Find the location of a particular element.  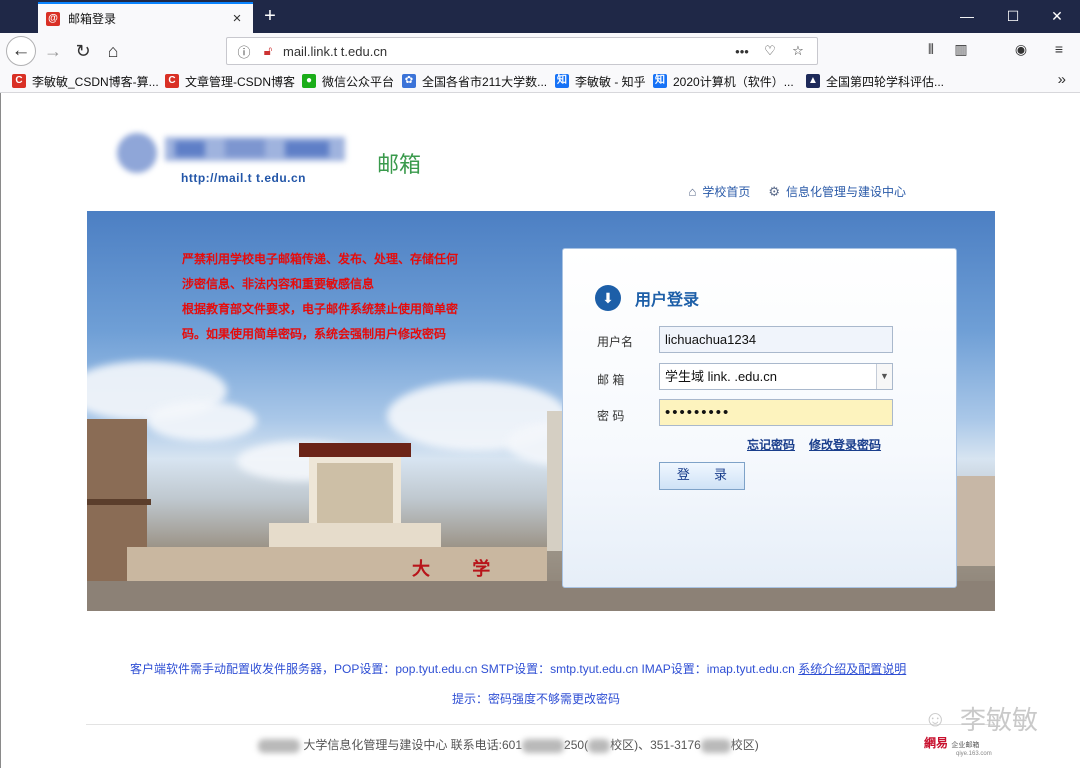

arrow-down-circle-icon: ⬇ is located at coordinates (608, 298).